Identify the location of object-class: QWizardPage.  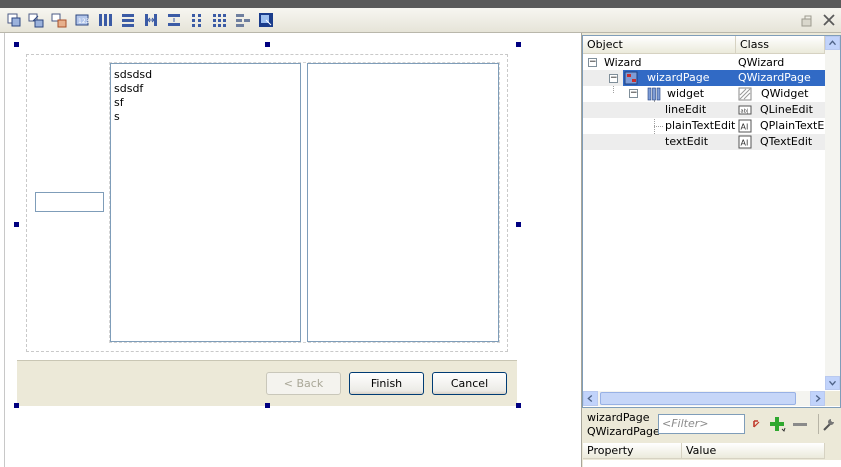
(774, 77).